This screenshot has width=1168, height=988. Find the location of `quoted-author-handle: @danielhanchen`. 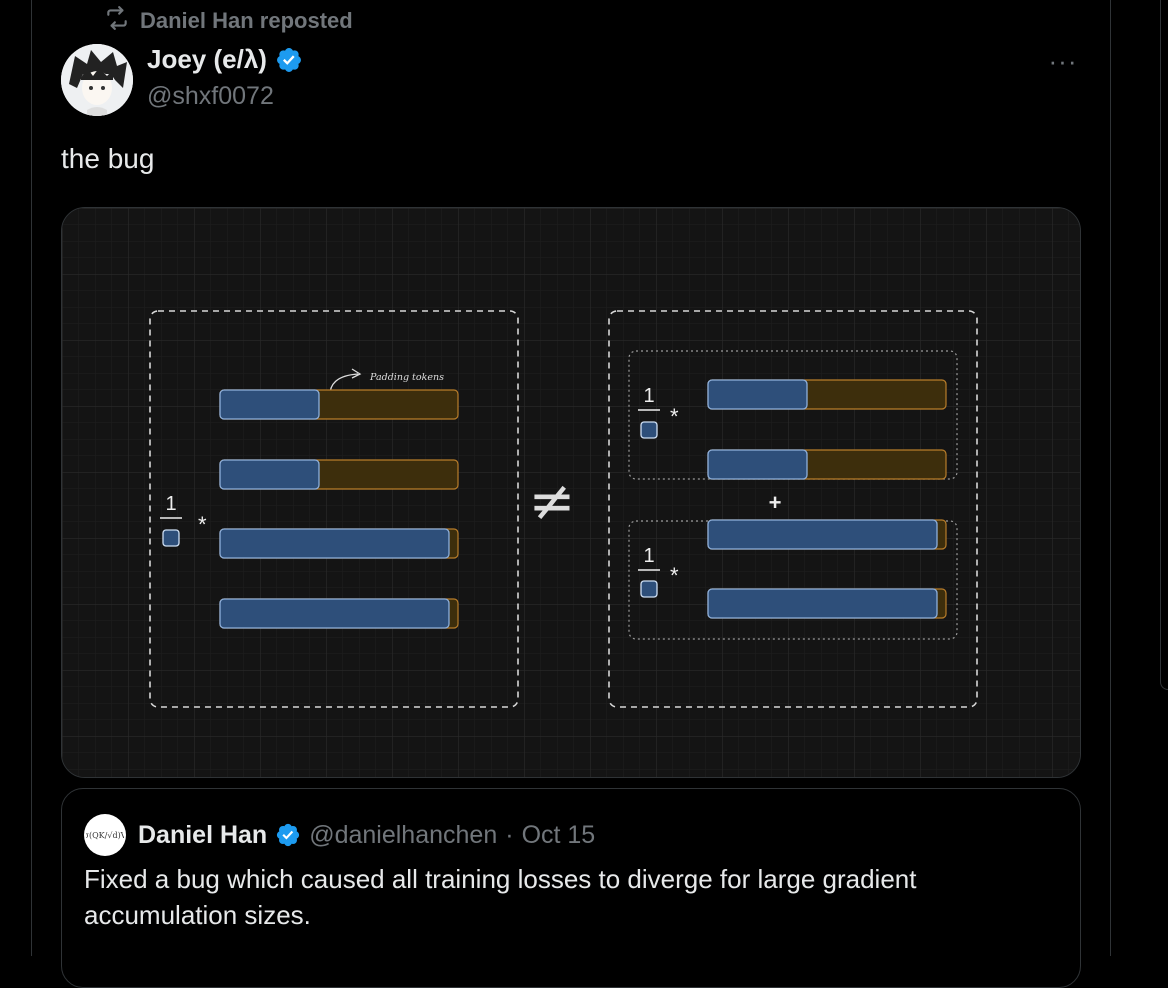

quoted-author-handle: @danielhanchen is located at coordinates (403, 835).